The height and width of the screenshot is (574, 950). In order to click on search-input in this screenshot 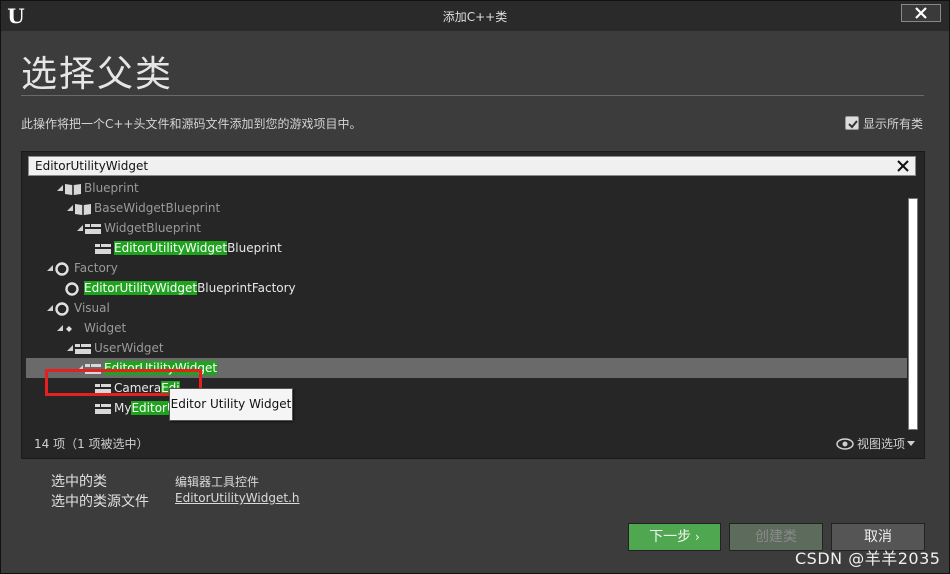, I will do `click(459, 166)`.